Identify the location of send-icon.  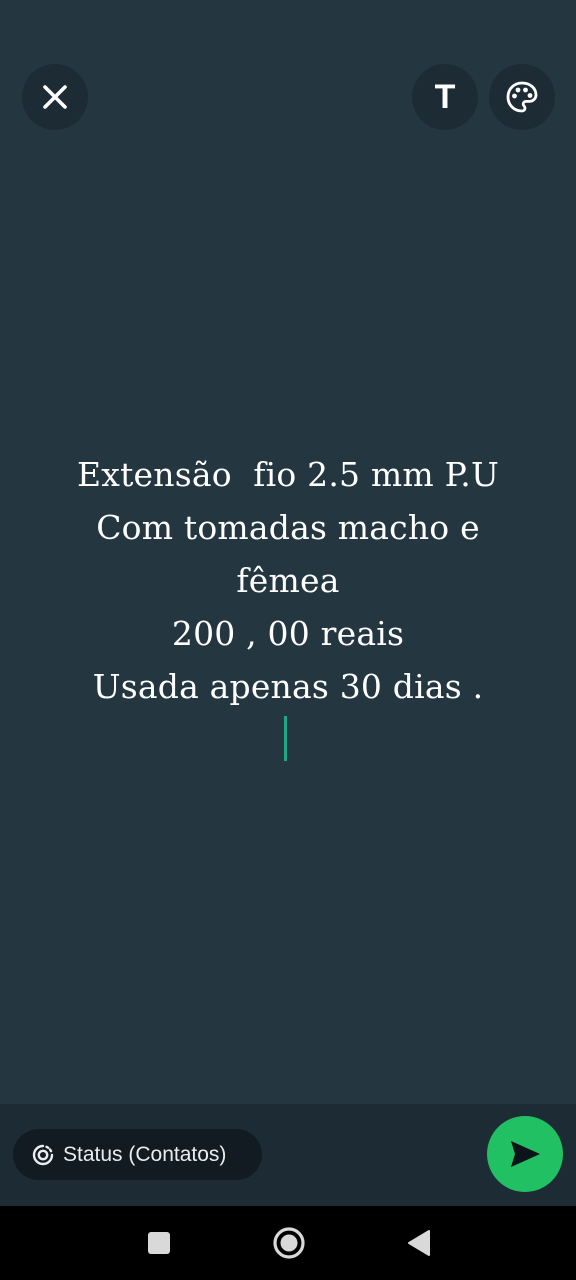
(525, 1154).